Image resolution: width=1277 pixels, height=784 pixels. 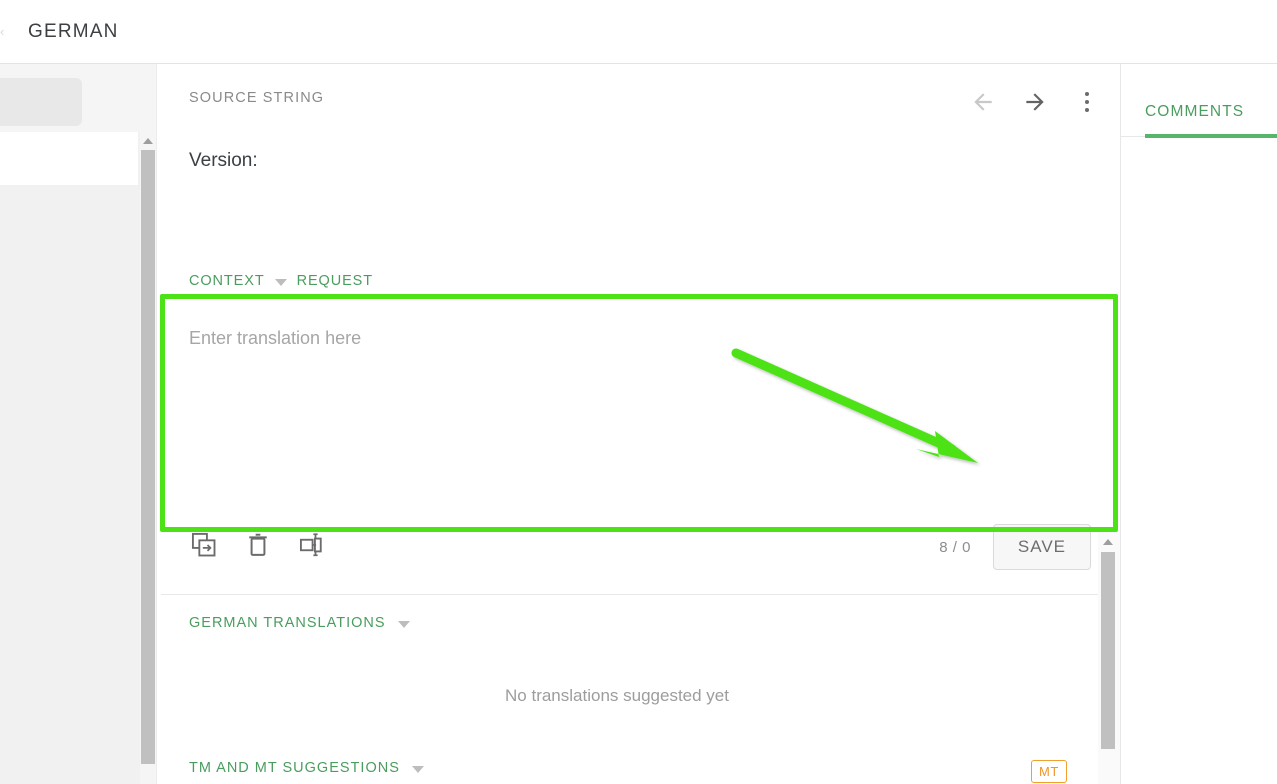 I want to click on character-counter: 8 / 0, so click(x=955, y=547).